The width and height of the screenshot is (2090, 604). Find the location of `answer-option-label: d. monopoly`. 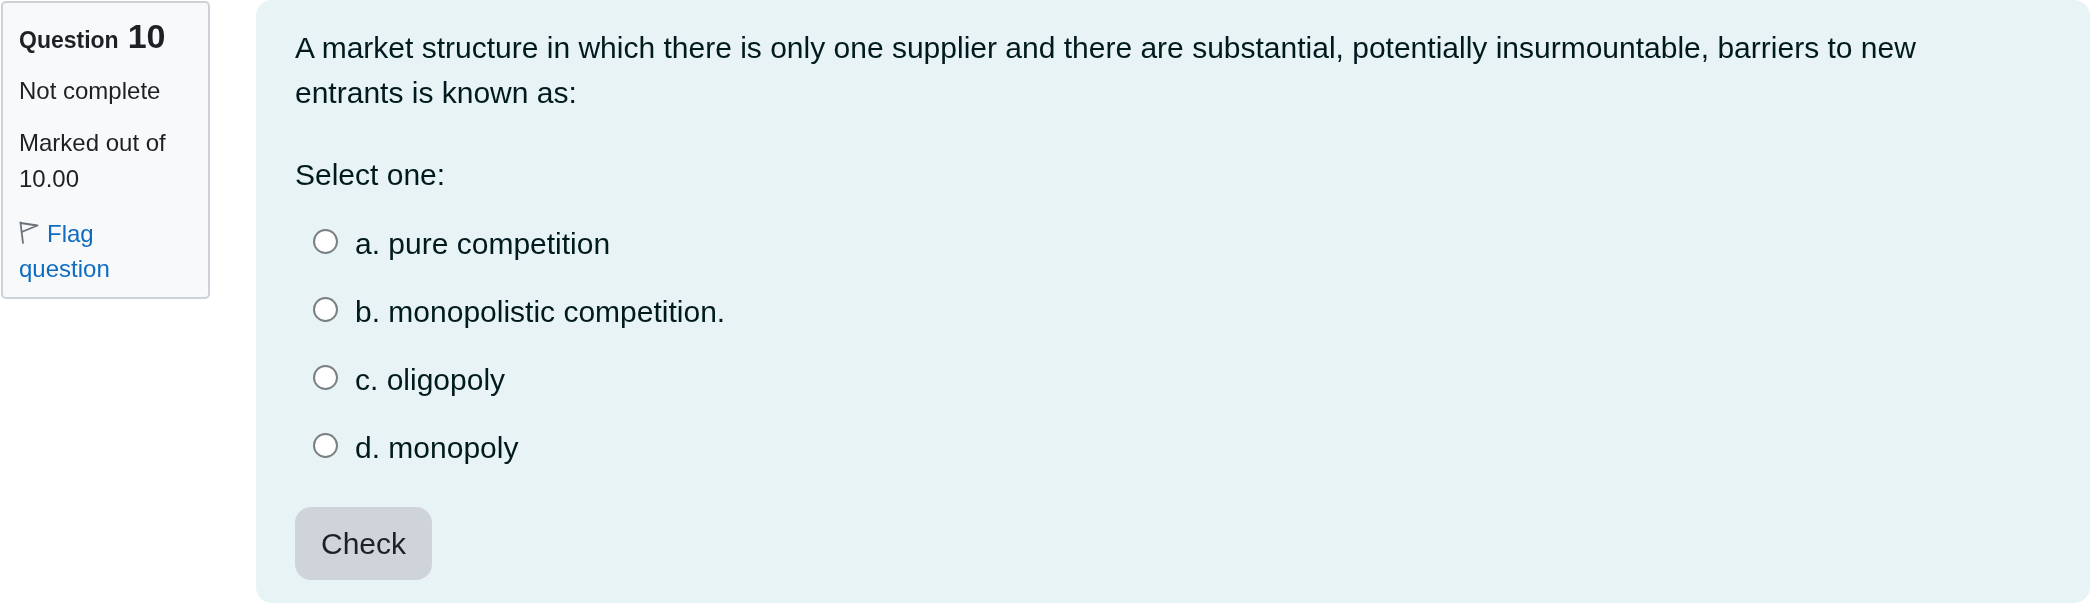

answer-option-label: d. monopoly is located at coordinates (437, 447).